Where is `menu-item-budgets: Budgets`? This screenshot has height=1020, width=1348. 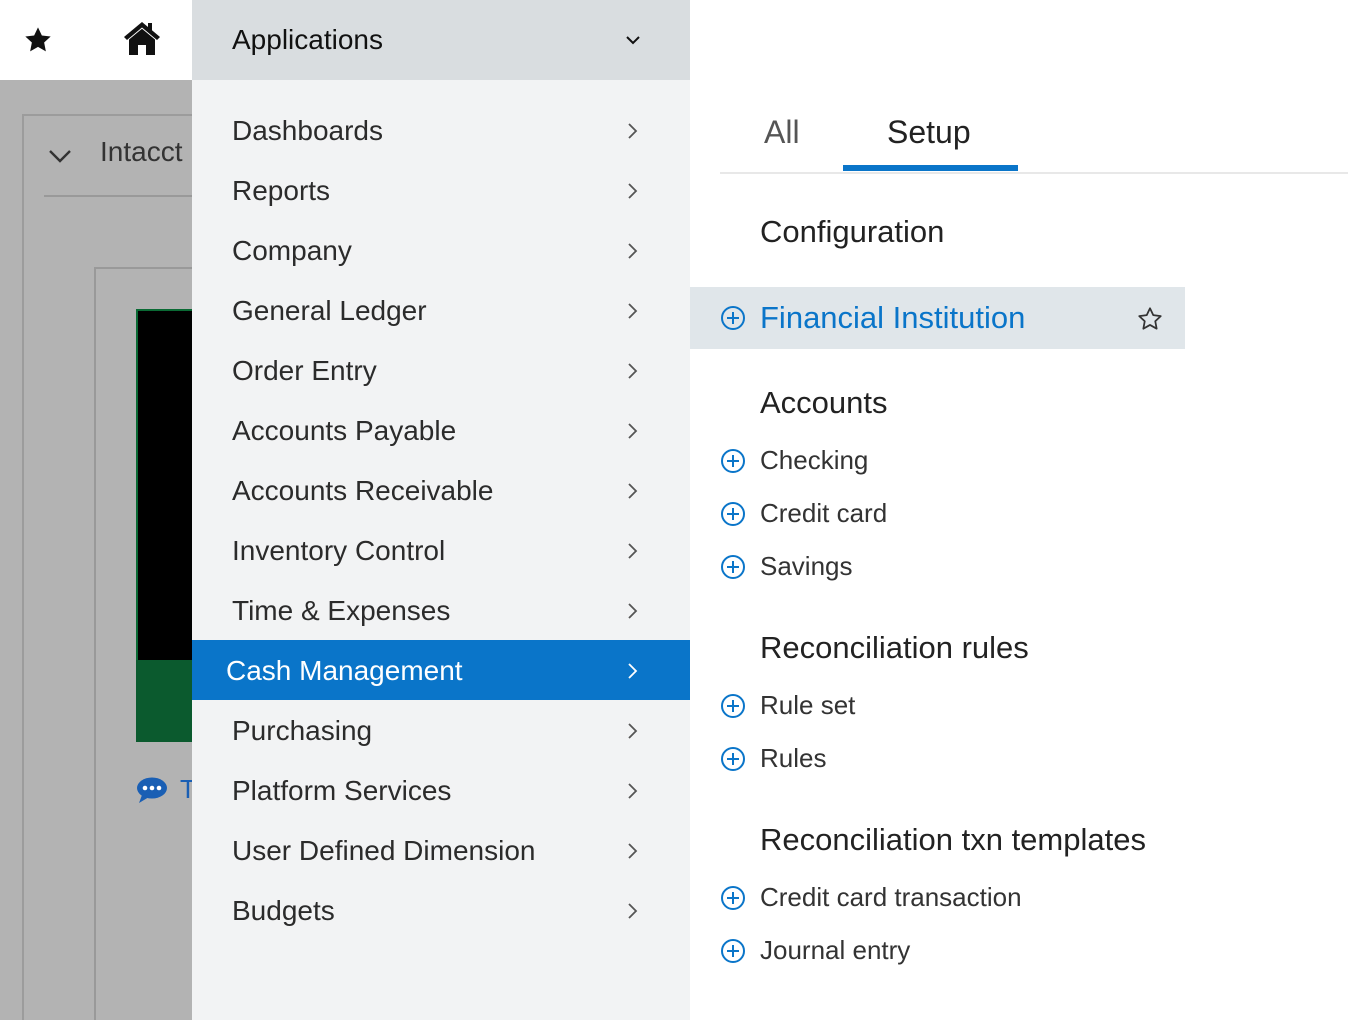
menu-item-budgets: Budgets is located at coordinates (441, 910).